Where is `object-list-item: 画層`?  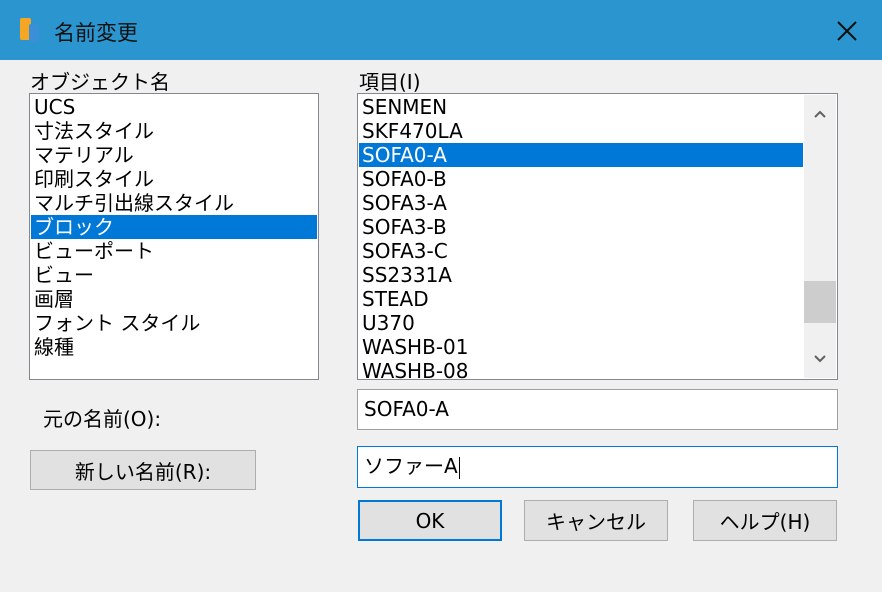
object-list-item: 画層 is located at coordinates (174, 299).